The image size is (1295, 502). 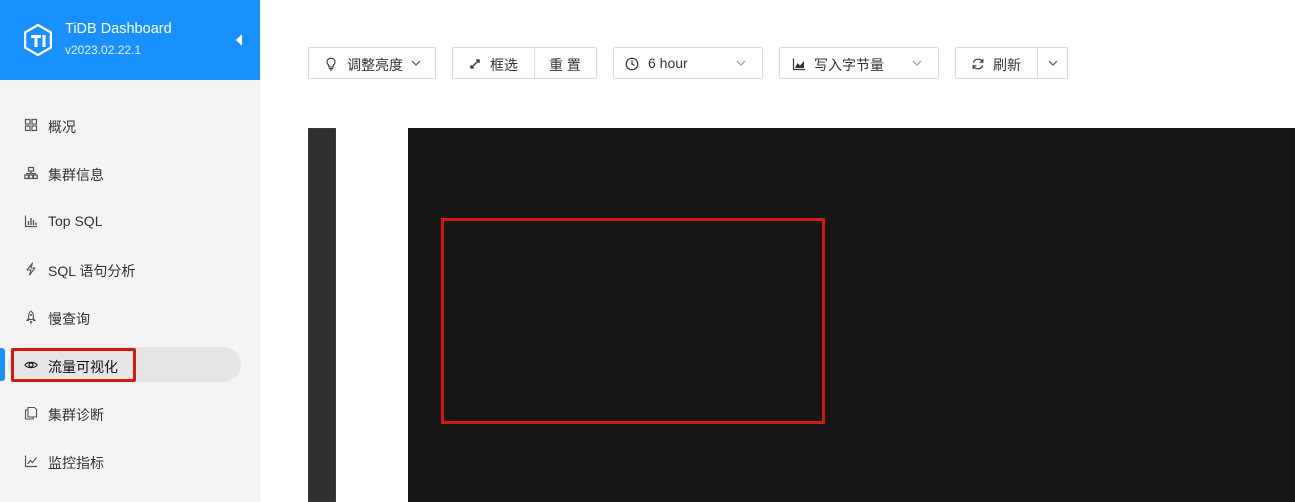 What do you see at coordinates (978, 64) in the screenshot?
I see `refresh-icon` at bounding box center [978, 64].